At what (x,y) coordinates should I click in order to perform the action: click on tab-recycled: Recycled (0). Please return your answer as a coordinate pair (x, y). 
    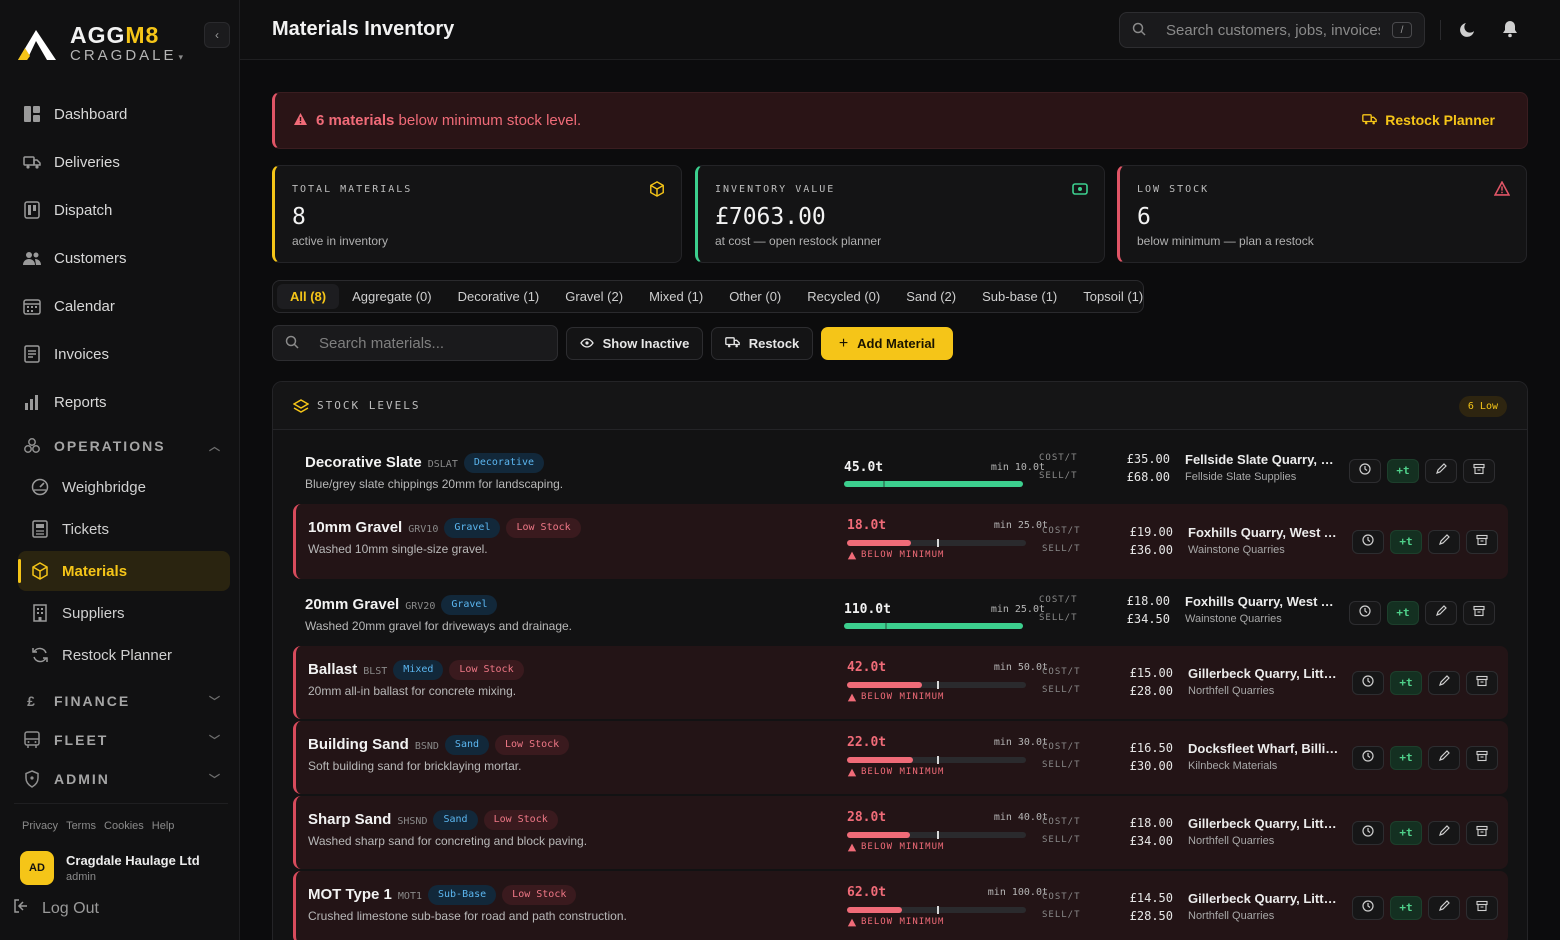
    Looking at the image, I should click on (843, 296).